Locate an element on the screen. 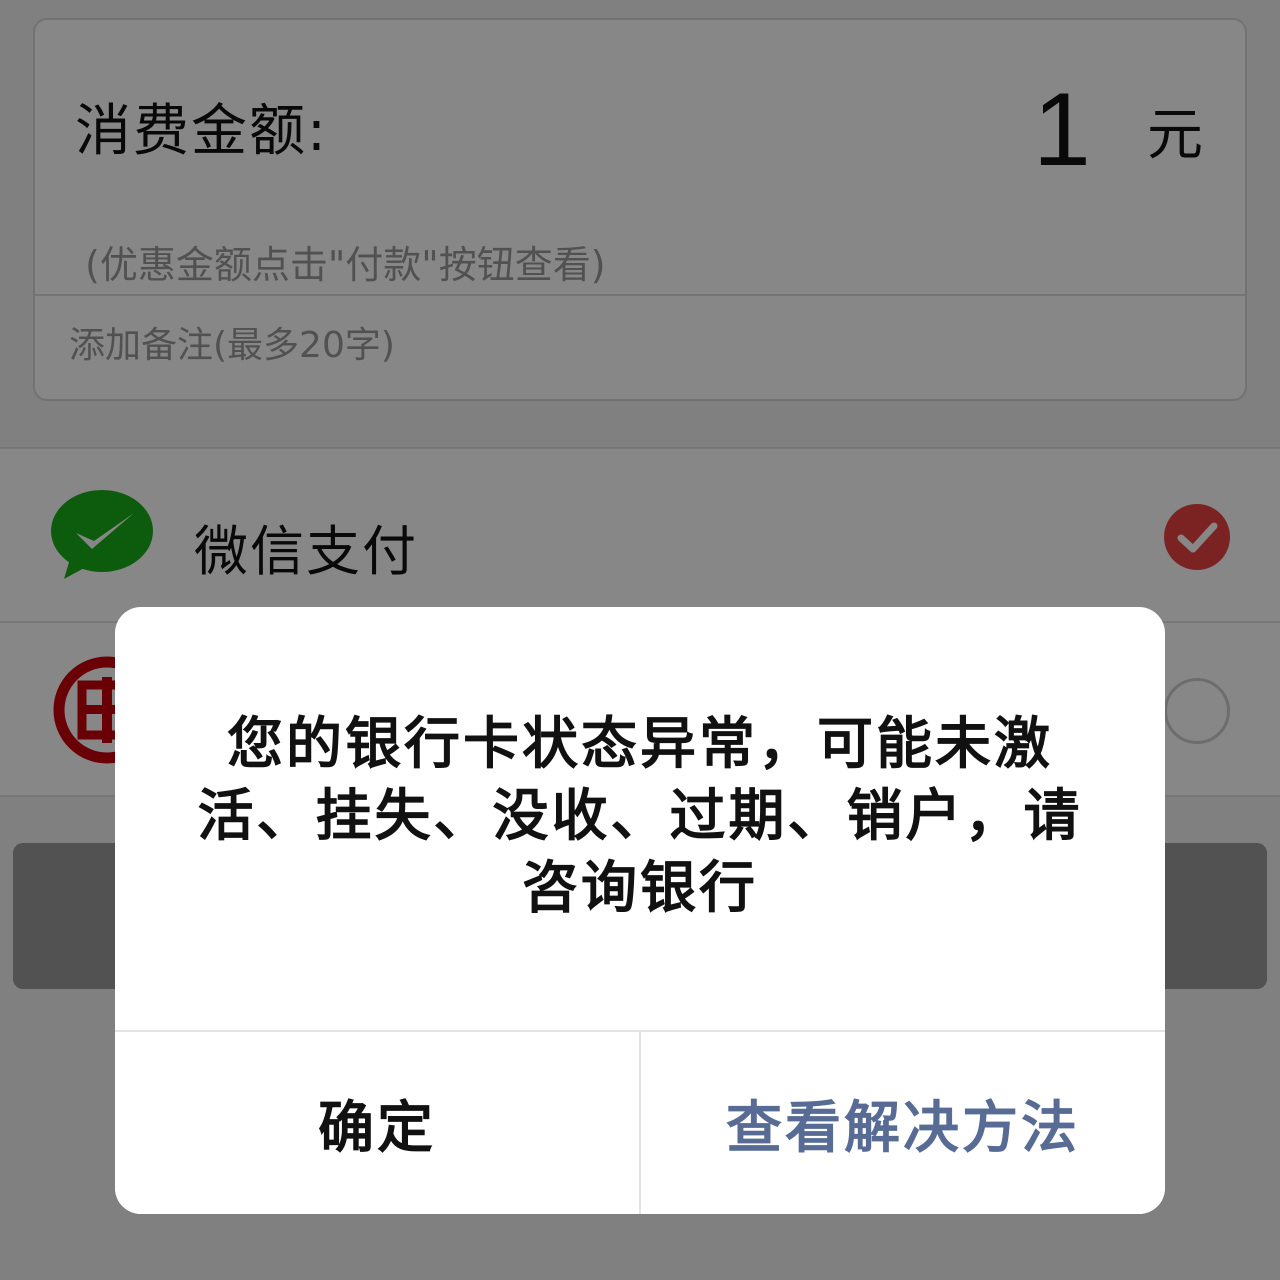 The image size is (1280, 1280). dialog-message: 您的银行卡状态异常，可能未激活、挂失、没收、过期、销户，请咨询银行 is located at coordinates (640, 816).